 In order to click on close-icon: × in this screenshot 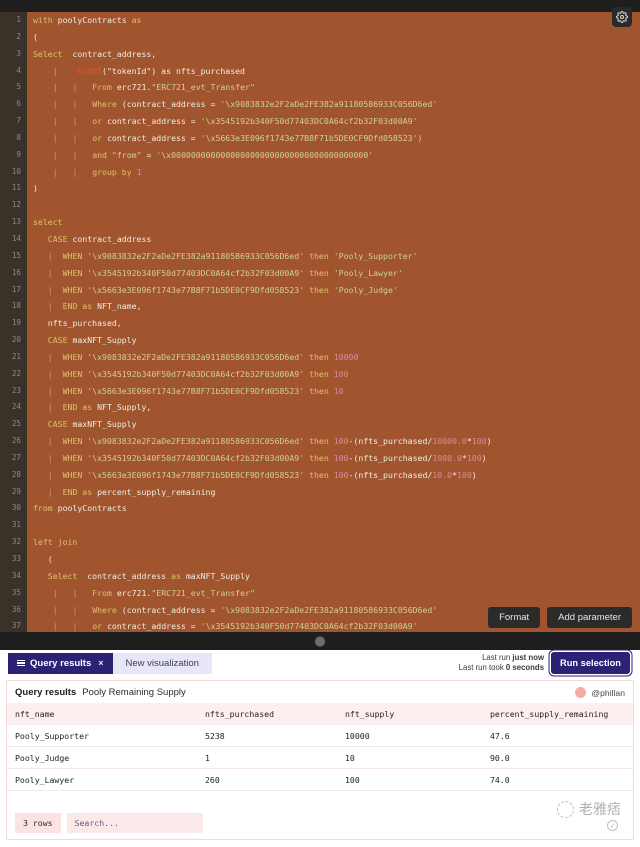, I will do `click(100, 663)`.